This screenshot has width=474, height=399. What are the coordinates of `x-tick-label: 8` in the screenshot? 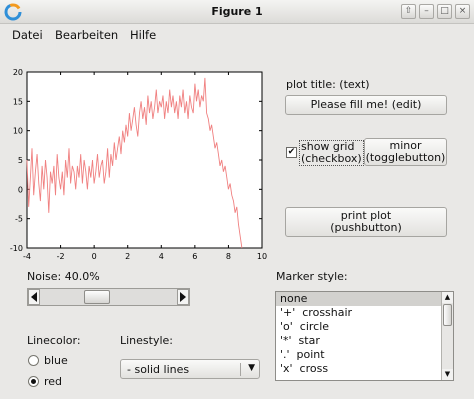 It's located at (228, 256).